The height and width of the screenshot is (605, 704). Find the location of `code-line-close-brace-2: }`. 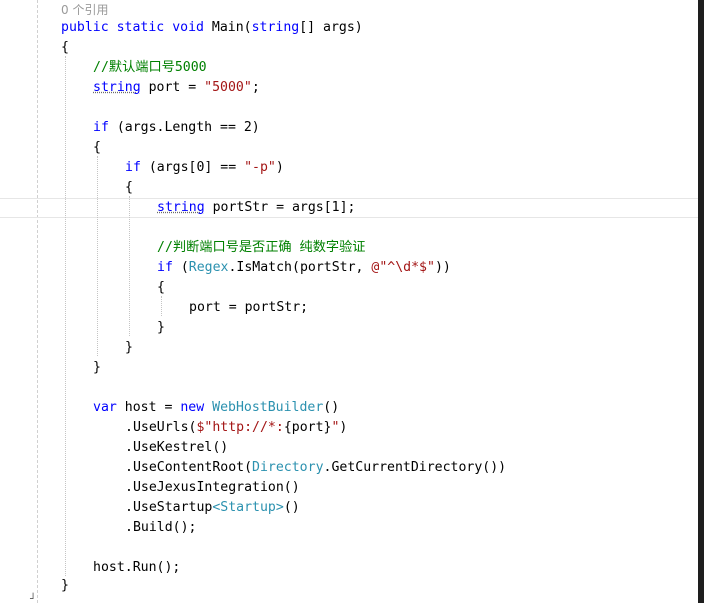

code-line-close-brace-2: } is located at coordinates (97, 368).